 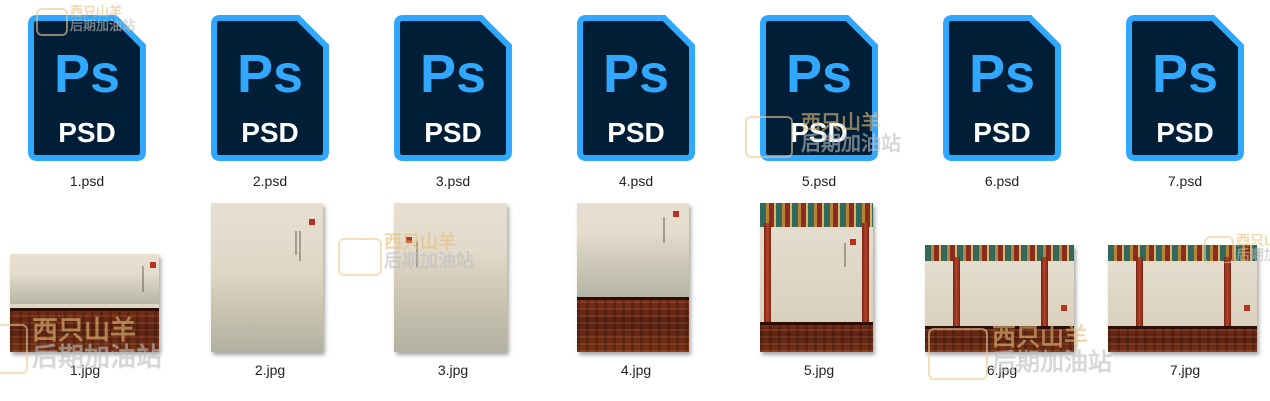 What do you see at coordinates (819, 370) in the screenshot?
I see `file-name: 5.jpg` at bounding box center [819, 370].